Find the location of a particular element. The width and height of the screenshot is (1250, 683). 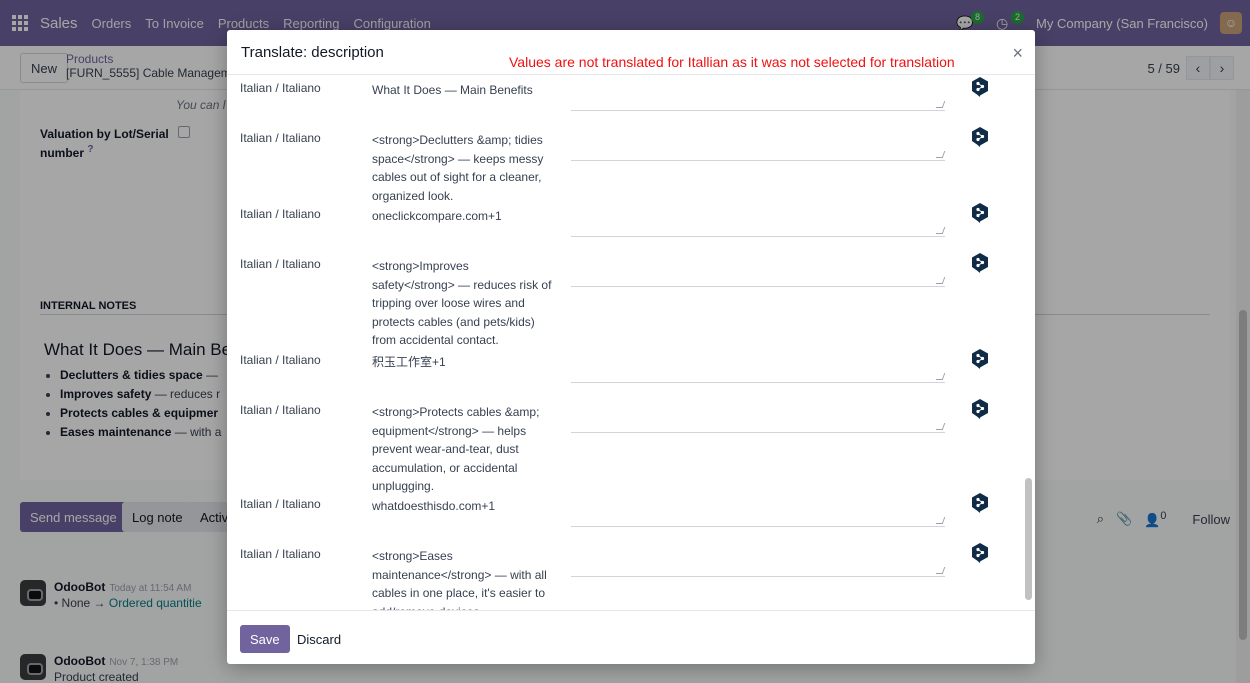

dialog-title: Translate: description is located at coordinates (312, 52).